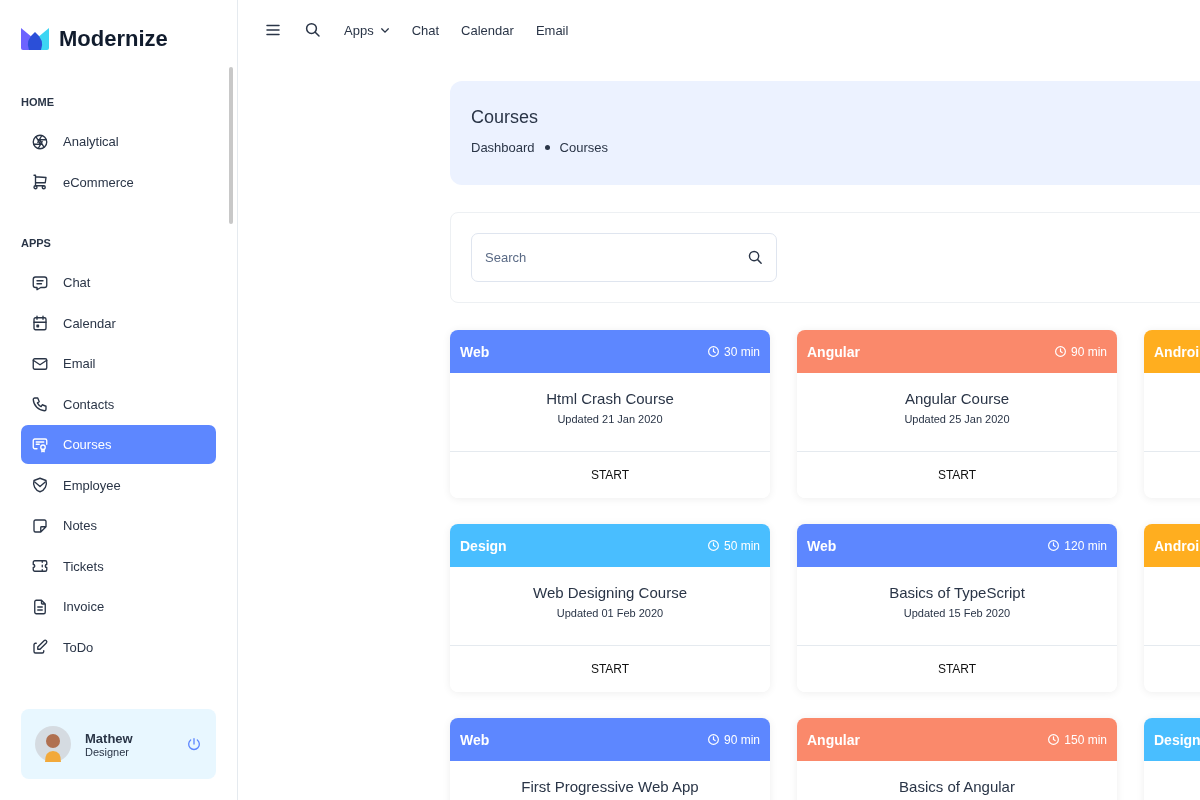 Image resolution: width=1200 pixels, height=800 pixels. What do you see at coordinates (610, 399) in the screenshot?
I see `course-title: Html Crash Course` at bounding box center [610, 399].